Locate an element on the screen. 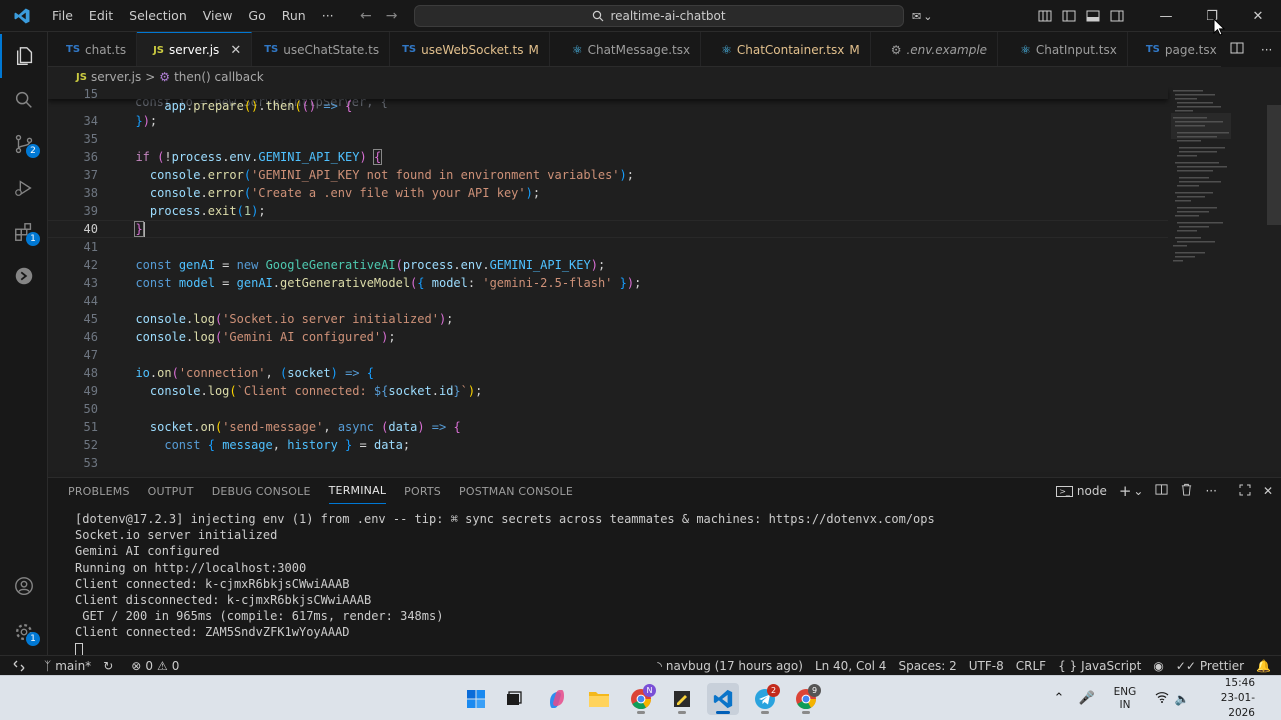 The width and height of the screenshot is (1281, 720). tab-use-chat-state: TS useChatState.ts is located at coordinates (321, 49).